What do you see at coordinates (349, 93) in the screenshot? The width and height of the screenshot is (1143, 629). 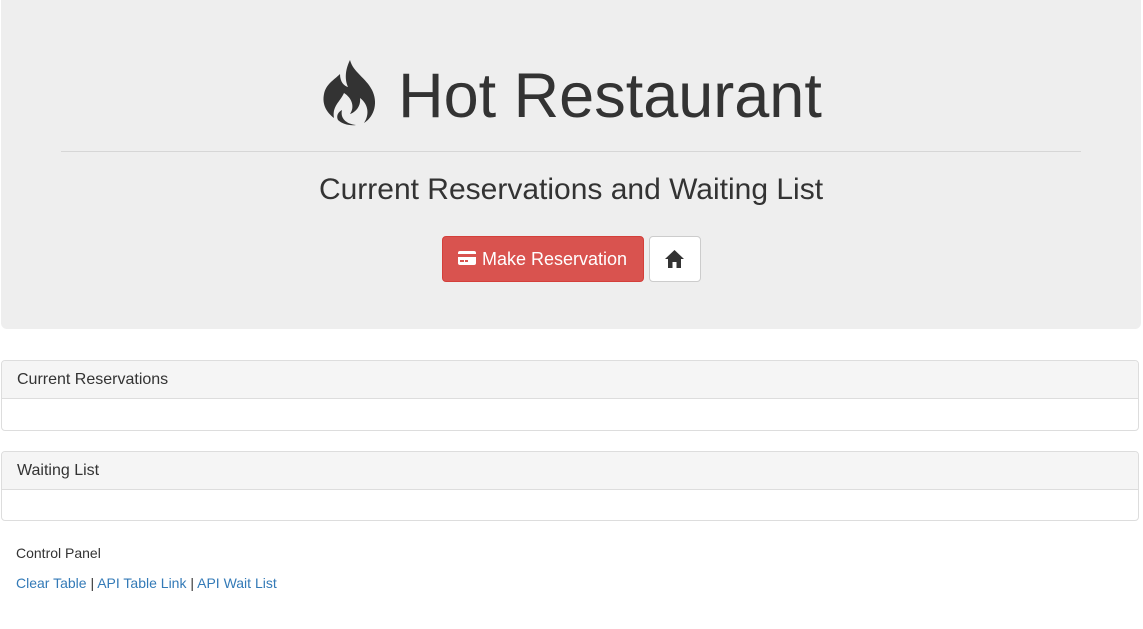 I see `fire-icon` at bounding box center [349, 93].